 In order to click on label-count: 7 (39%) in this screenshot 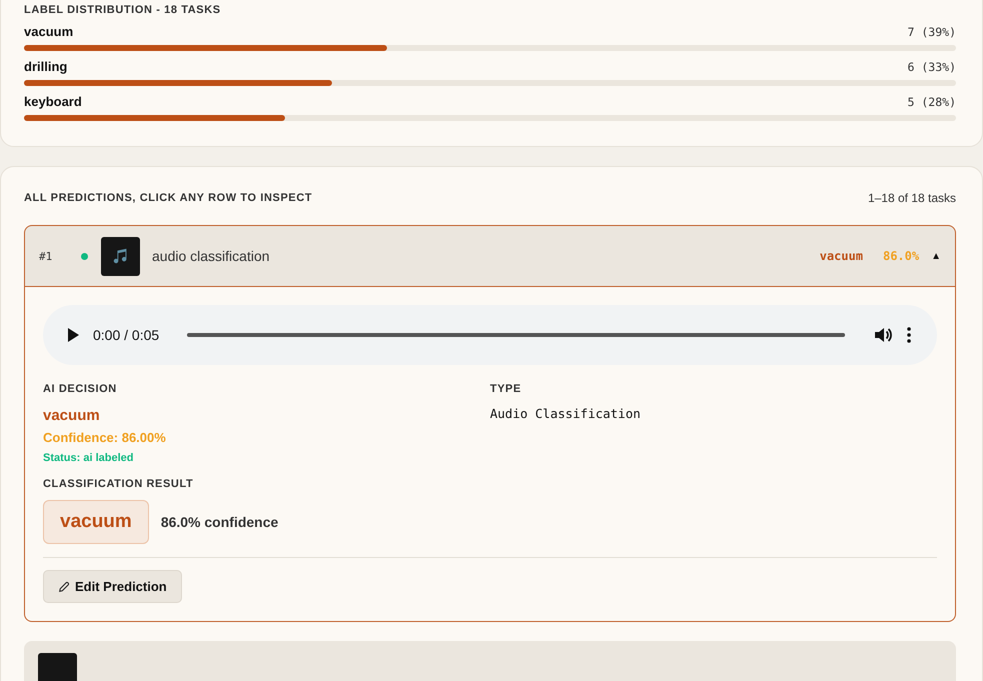, I will do `click(932, 32)`.